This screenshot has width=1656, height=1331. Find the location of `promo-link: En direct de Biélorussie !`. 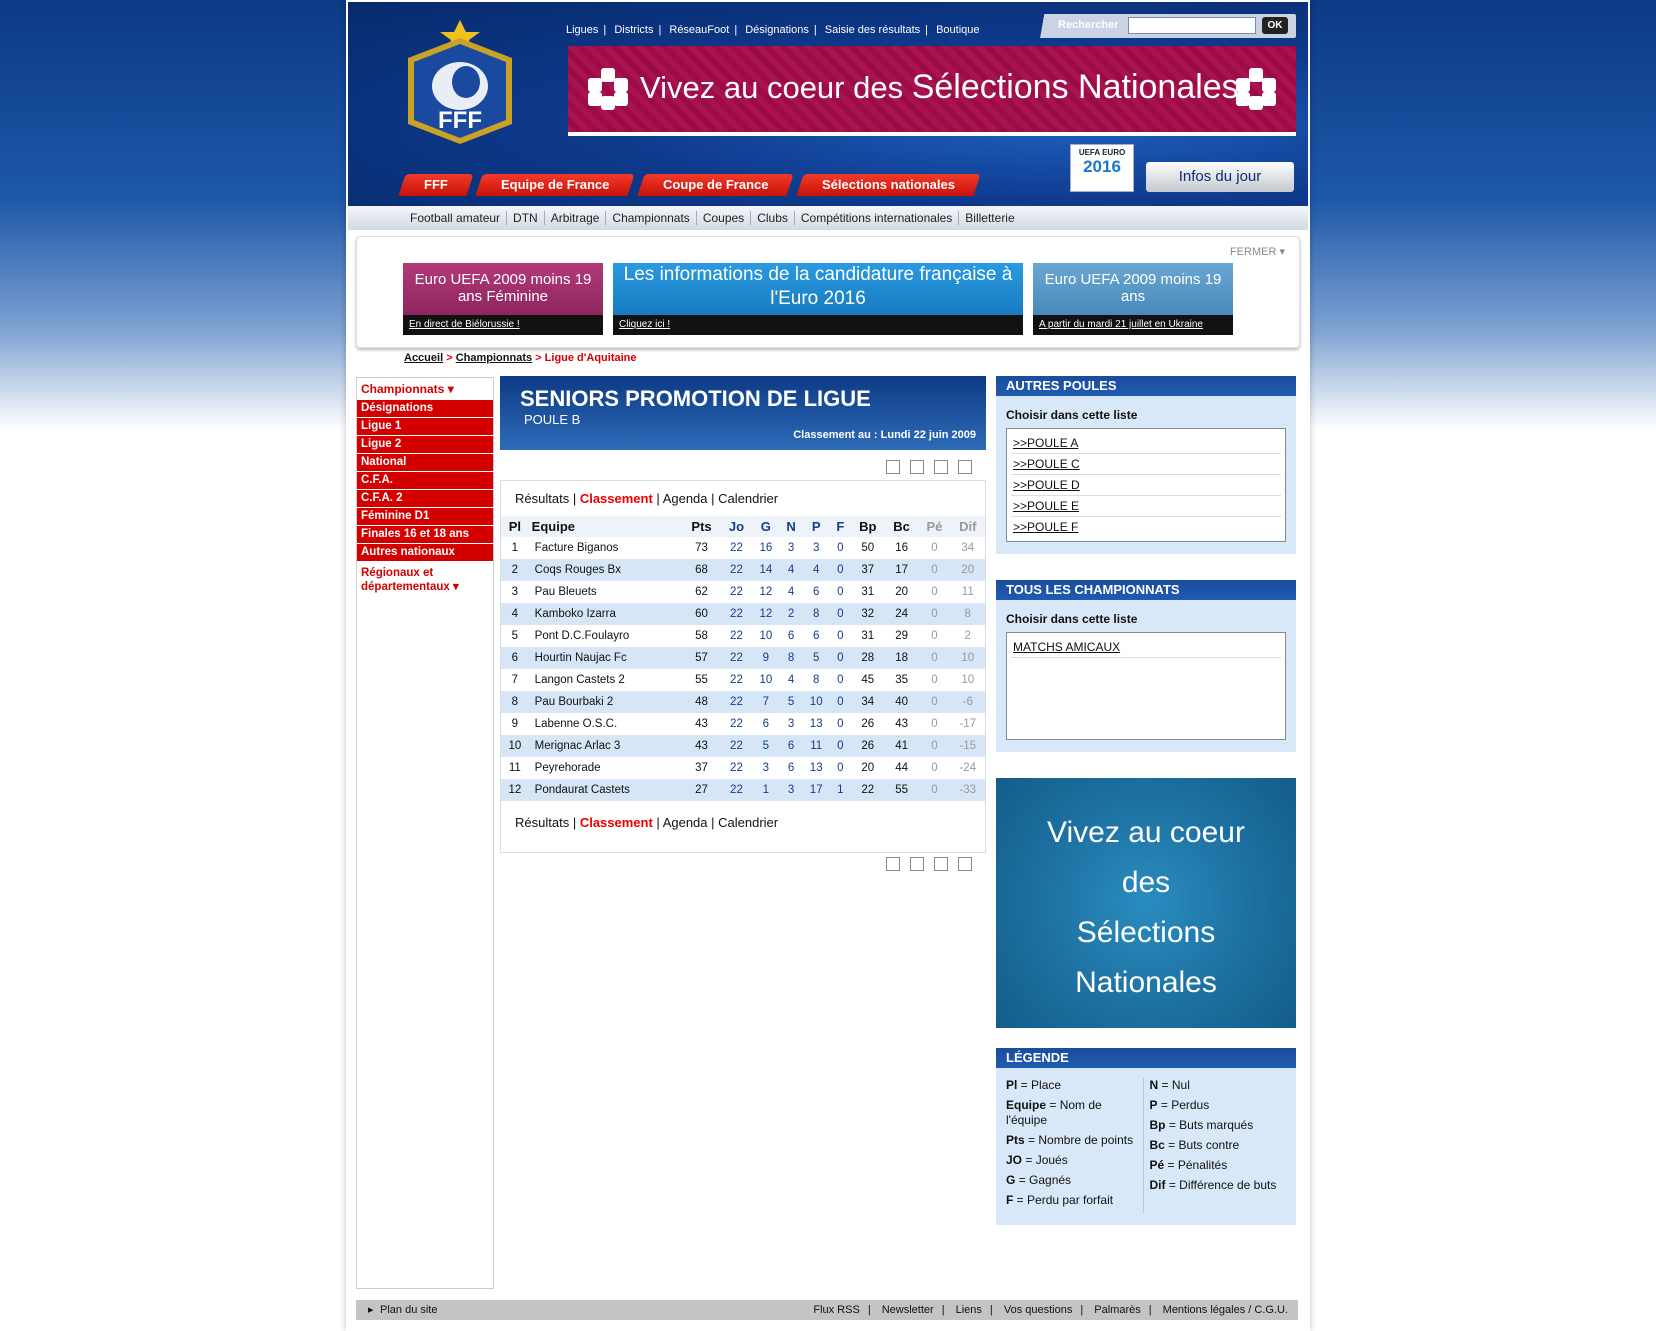

promo-link: En direct de Biélorussie ! is located at coordinates (503, 325).